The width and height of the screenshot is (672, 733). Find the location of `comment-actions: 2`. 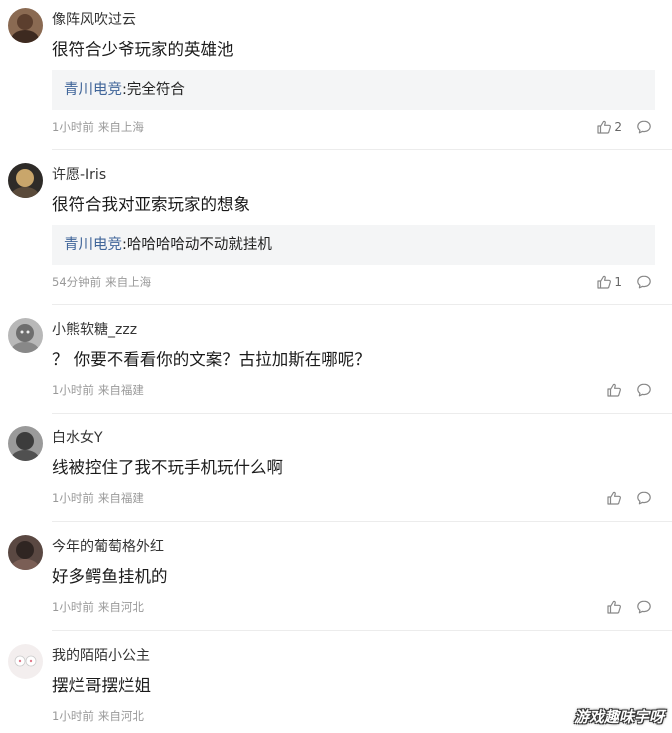

comment-actions: 2 is located at coordinates (624, 127).